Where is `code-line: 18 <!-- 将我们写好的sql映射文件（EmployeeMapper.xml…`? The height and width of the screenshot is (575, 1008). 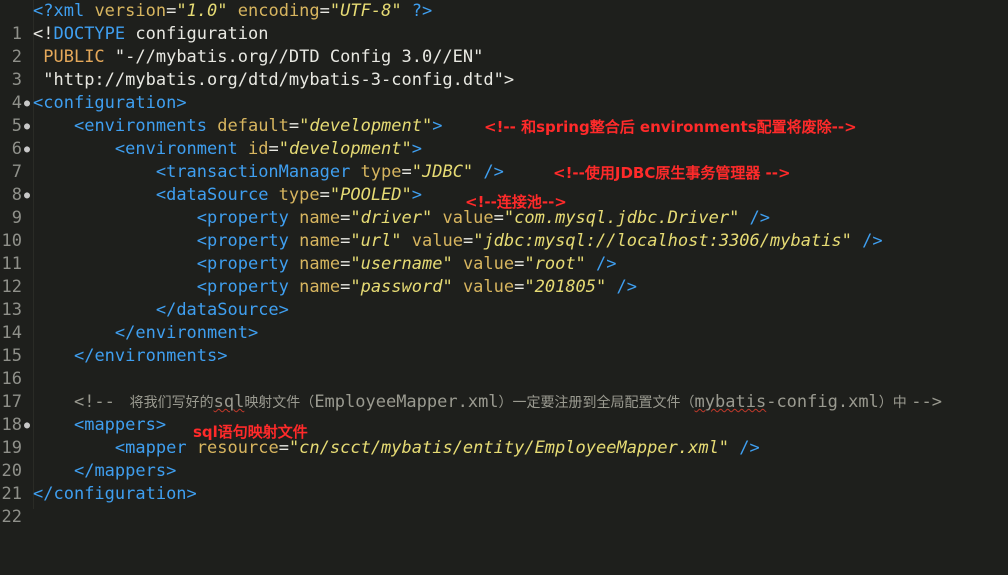
code-line: 18 <!-- 将我们写好的sql映射文件（EmployeeMapper.xml… is located at coordinates (504, 413).